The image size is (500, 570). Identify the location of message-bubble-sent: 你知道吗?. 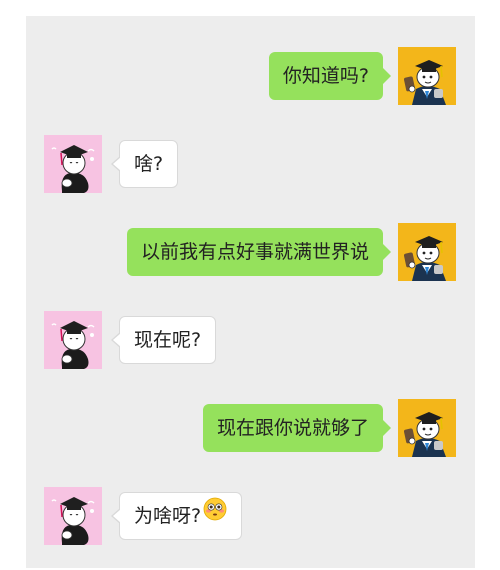
(330, 76).